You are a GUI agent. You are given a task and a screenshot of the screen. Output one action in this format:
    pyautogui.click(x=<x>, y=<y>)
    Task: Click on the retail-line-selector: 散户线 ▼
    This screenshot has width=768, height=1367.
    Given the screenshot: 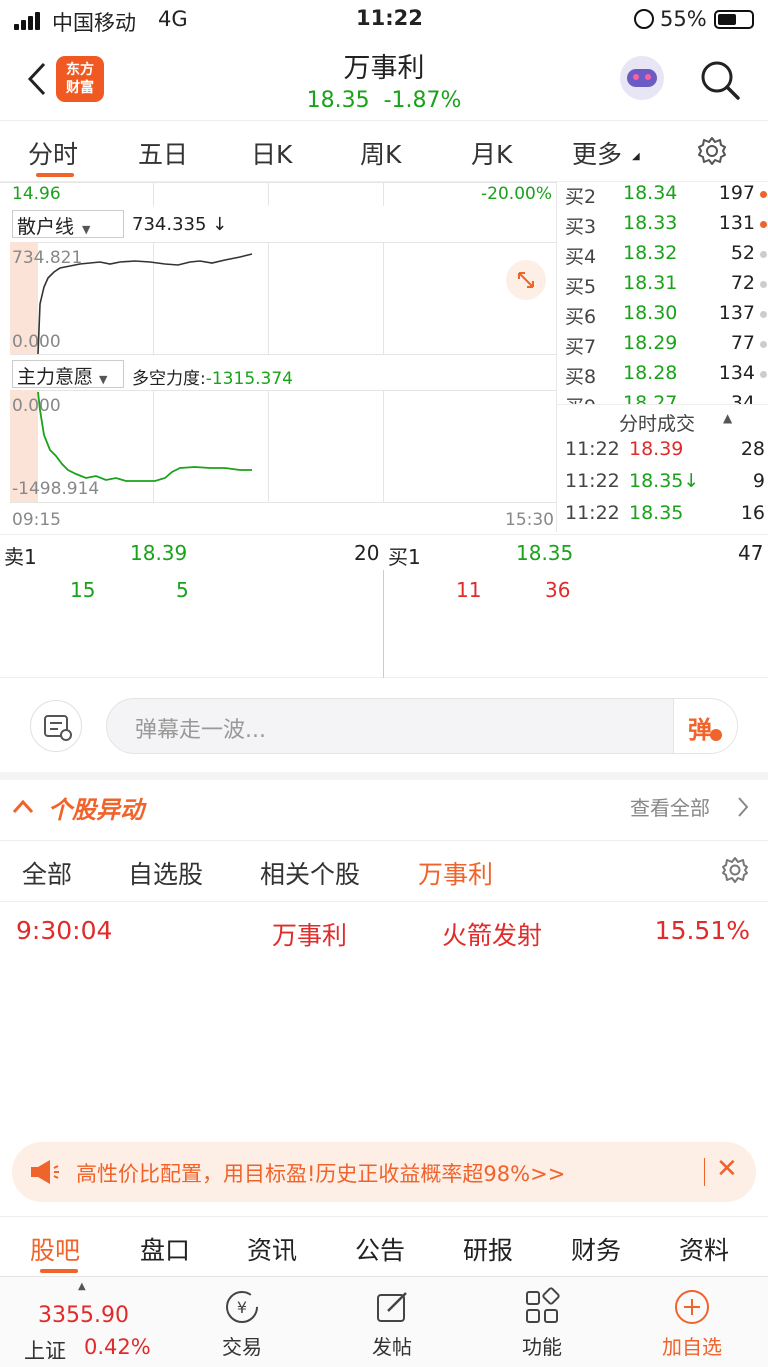 What is the action you would take?
    pyautogui.click(x=68, y=224)
    